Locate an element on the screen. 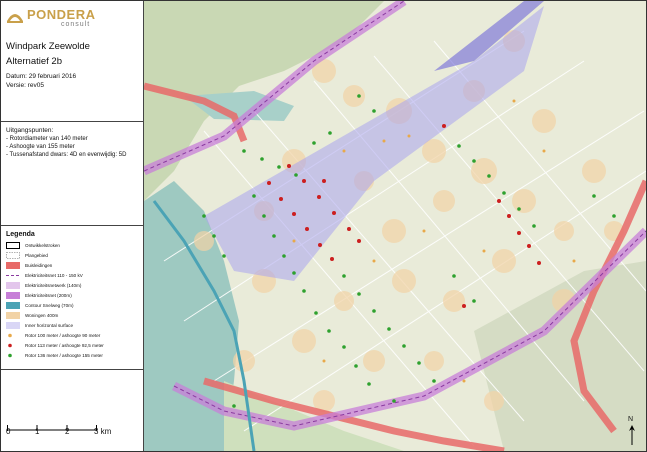  map-date: Datum: 29 februari 2016 is located at coordinates (41, 76).